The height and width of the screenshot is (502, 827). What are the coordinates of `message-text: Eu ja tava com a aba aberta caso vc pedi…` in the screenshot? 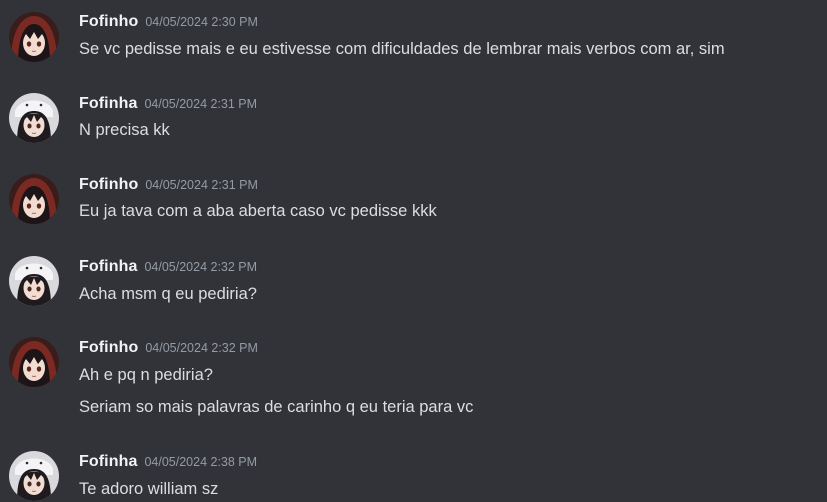 It's located at (258, 211).